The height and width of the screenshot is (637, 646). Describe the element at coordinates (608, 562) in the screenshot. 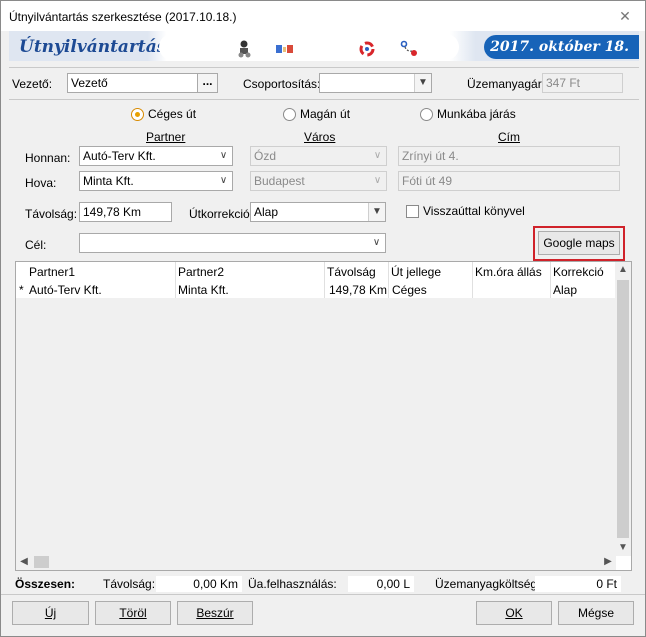

I see `scroll-right-icon: ▶` at that location.